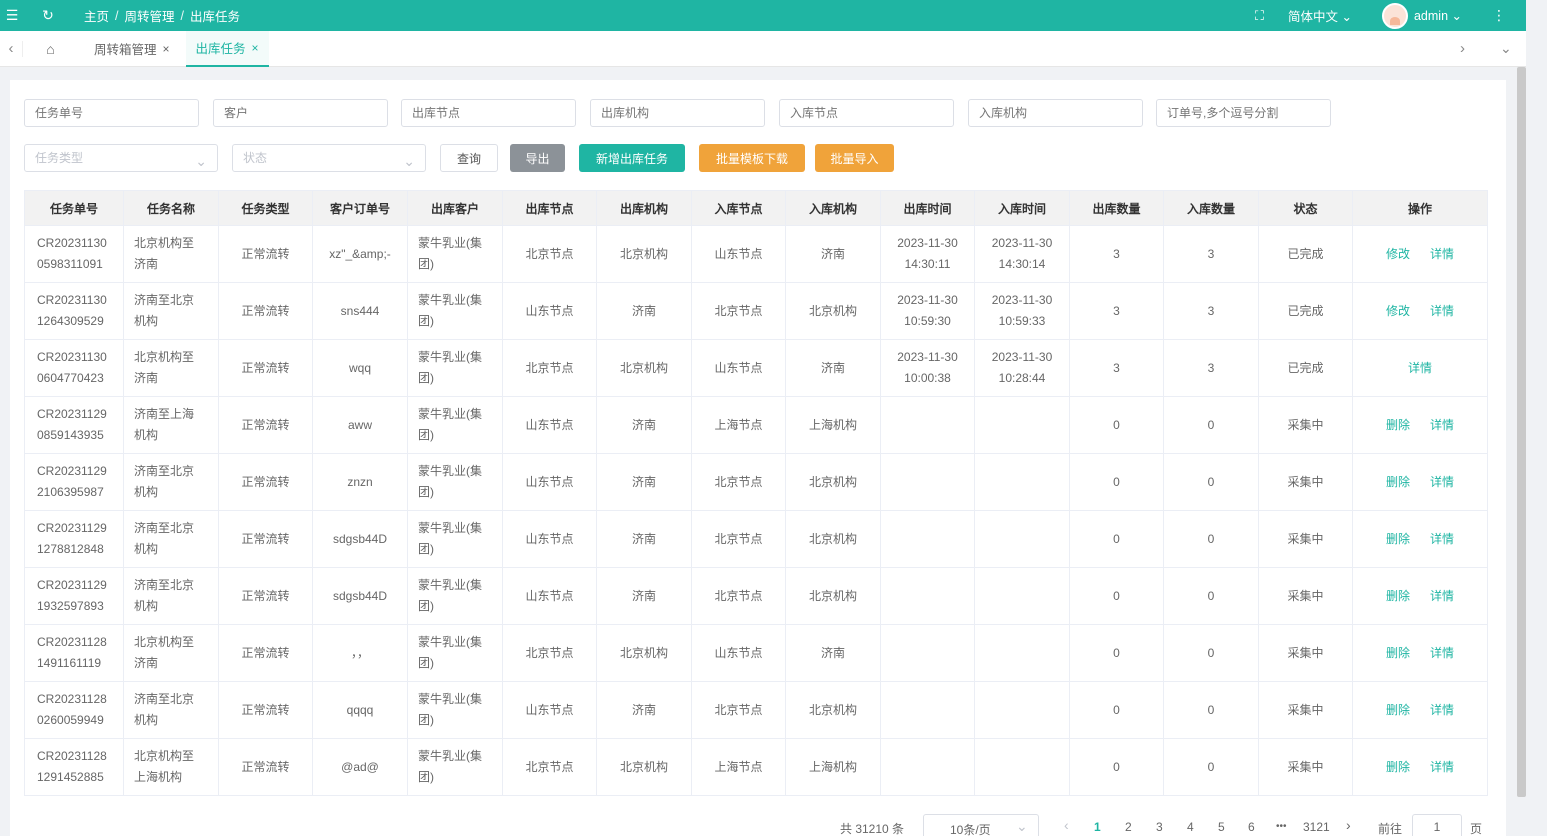 The image size is (1547, 836). I want to click on page-scrollbar, so click(1521, 432).